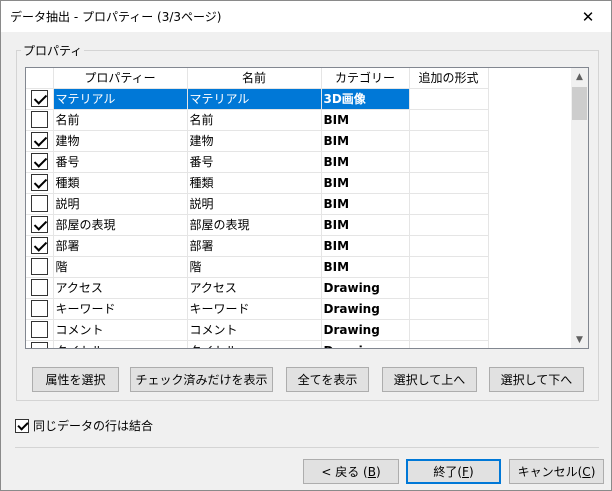 The image size is (612, 491). I want to click on name-cell: 部屋の表現, so click(254, 225).